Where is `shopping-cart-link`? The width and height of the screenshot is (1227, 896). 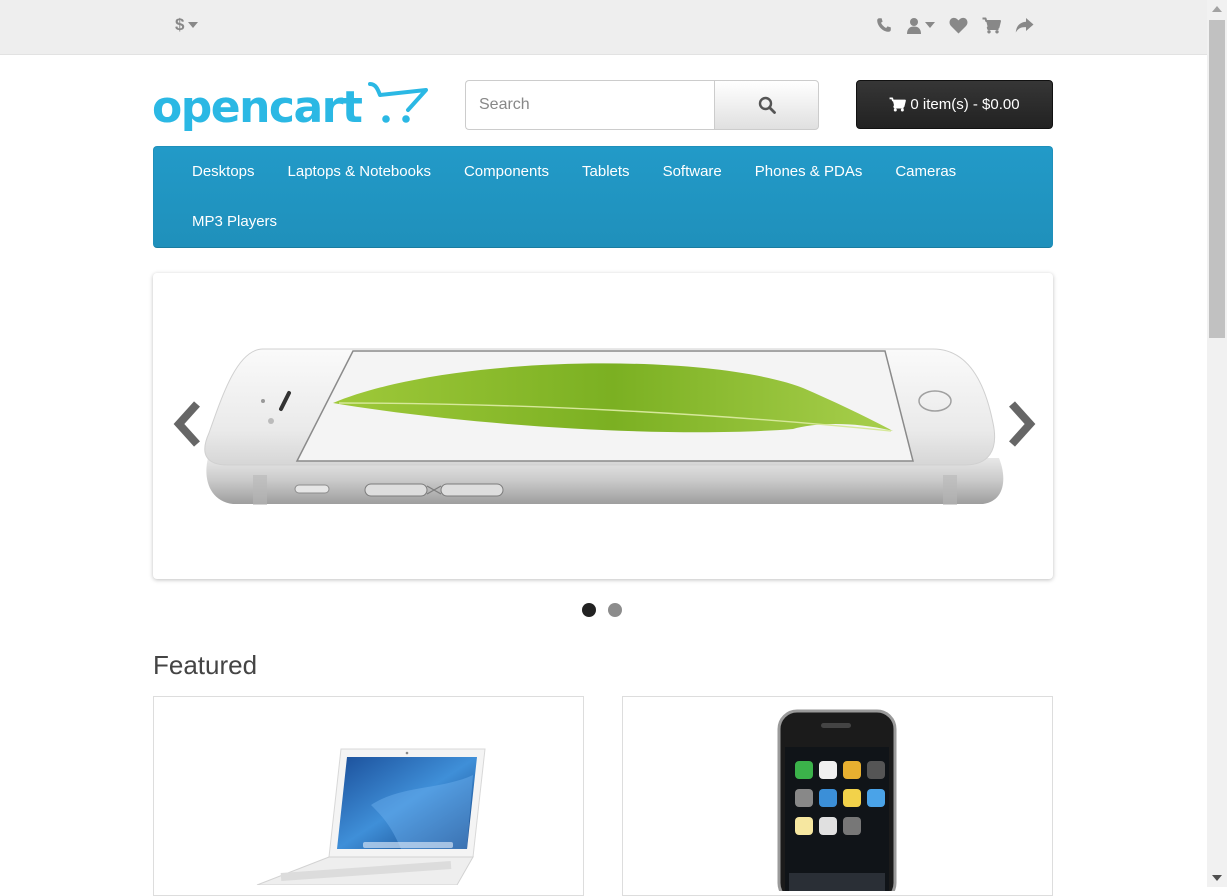 shopping-cart-link is located at coordinates (991, 25).